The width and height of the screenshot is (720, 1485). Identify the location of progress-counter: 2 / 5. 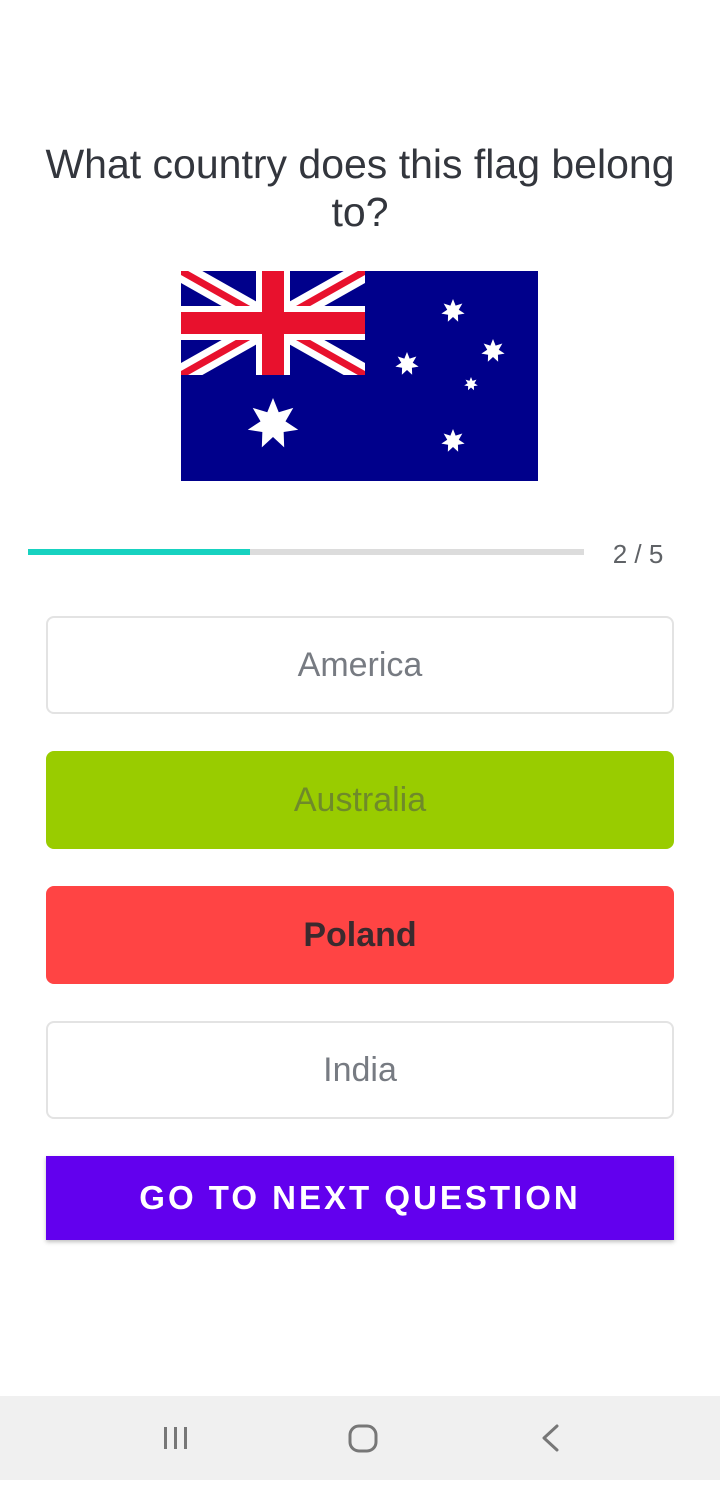
(638, 554).